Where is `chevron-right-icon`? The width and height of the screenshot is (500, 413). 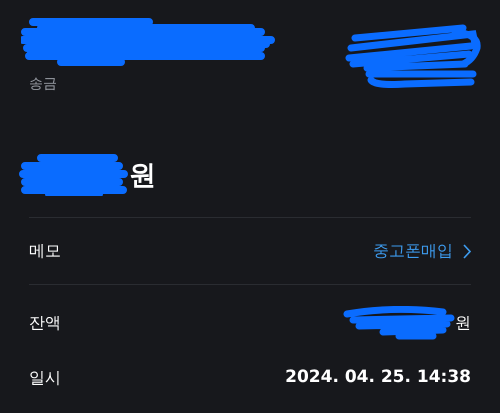
chevron-right-icon is located at coordinates (467, 251).